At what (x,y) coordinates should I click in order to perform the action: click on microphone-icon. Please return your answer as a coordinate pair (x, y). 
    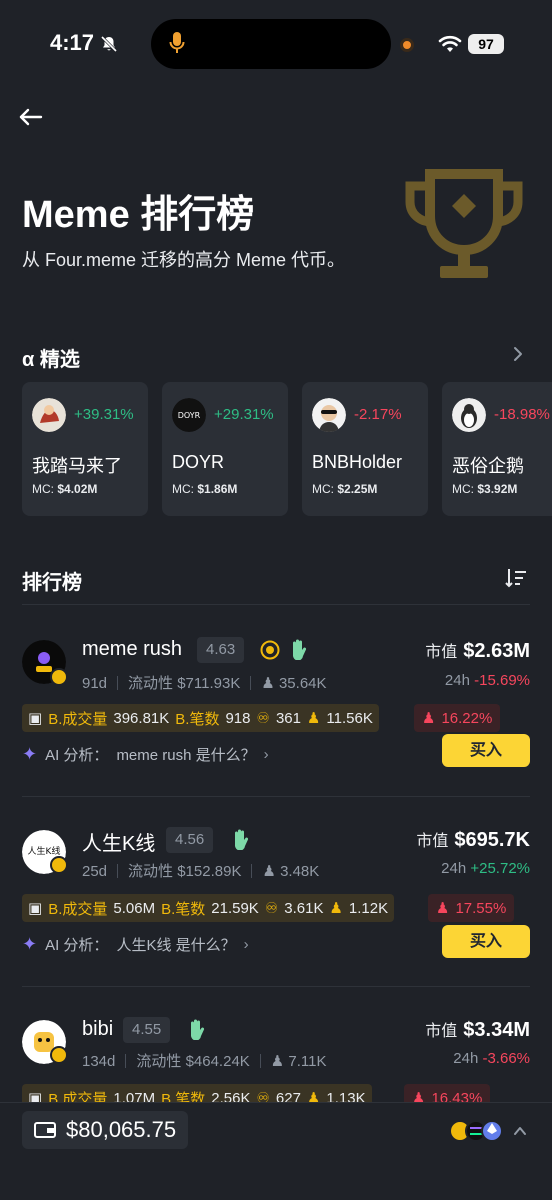
    Looking at the image, I should click on (177, 42).